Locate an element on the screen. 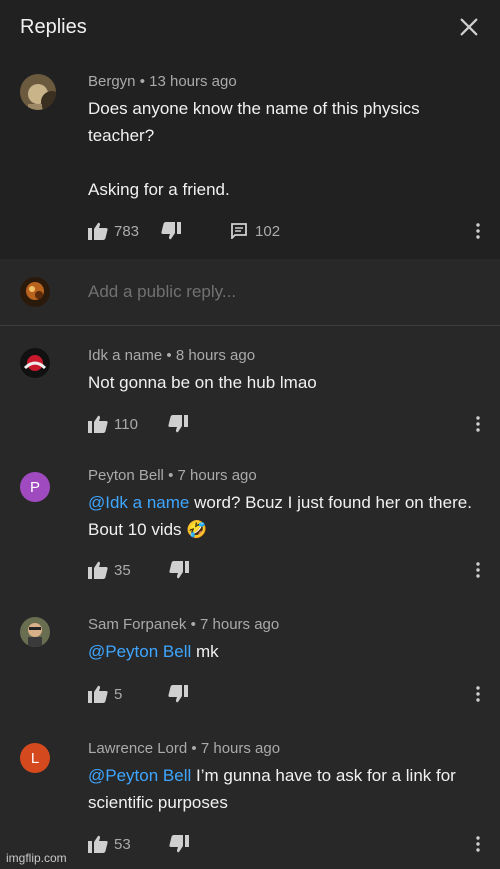  comment-body: mk is located at coordinates (205, 651).